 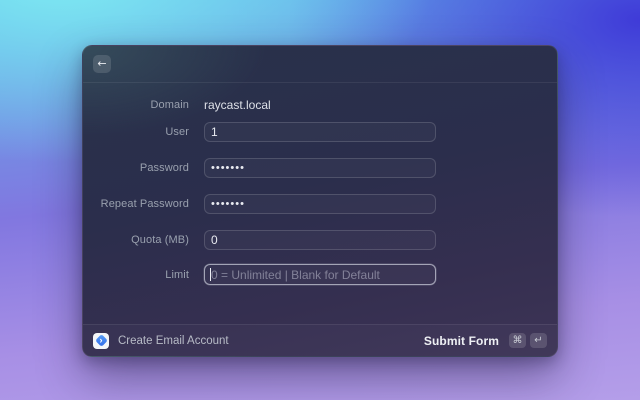 What do you see at coordinates (461, 340) in the screenshot?
I see `submit-form-label: Submit Form` at bounding box center [461, 340].